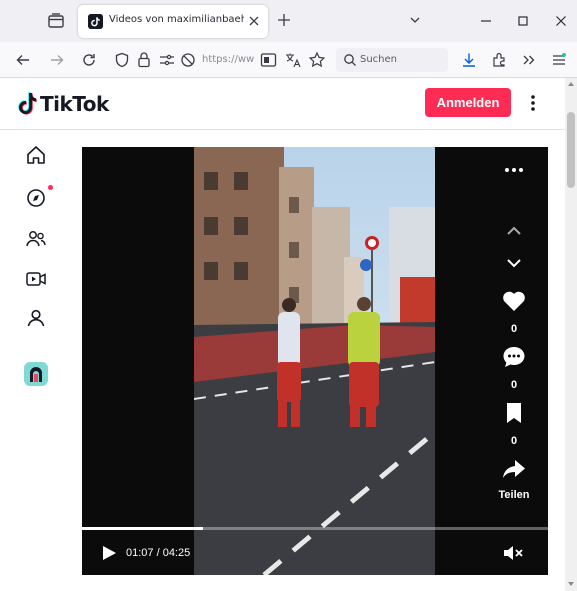 This screenshot has width=577, height=591. What do you see at coordinates (57, 60) in the screenshot?
I see `forward-arrow-icon` at bounding box center [57, 60].